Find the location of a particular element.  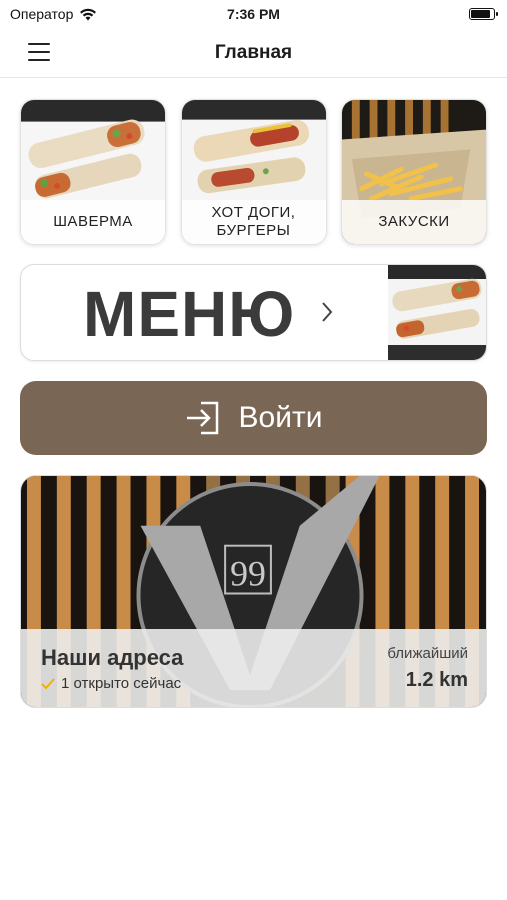

battery-icon is located at coordinates (483, 14).